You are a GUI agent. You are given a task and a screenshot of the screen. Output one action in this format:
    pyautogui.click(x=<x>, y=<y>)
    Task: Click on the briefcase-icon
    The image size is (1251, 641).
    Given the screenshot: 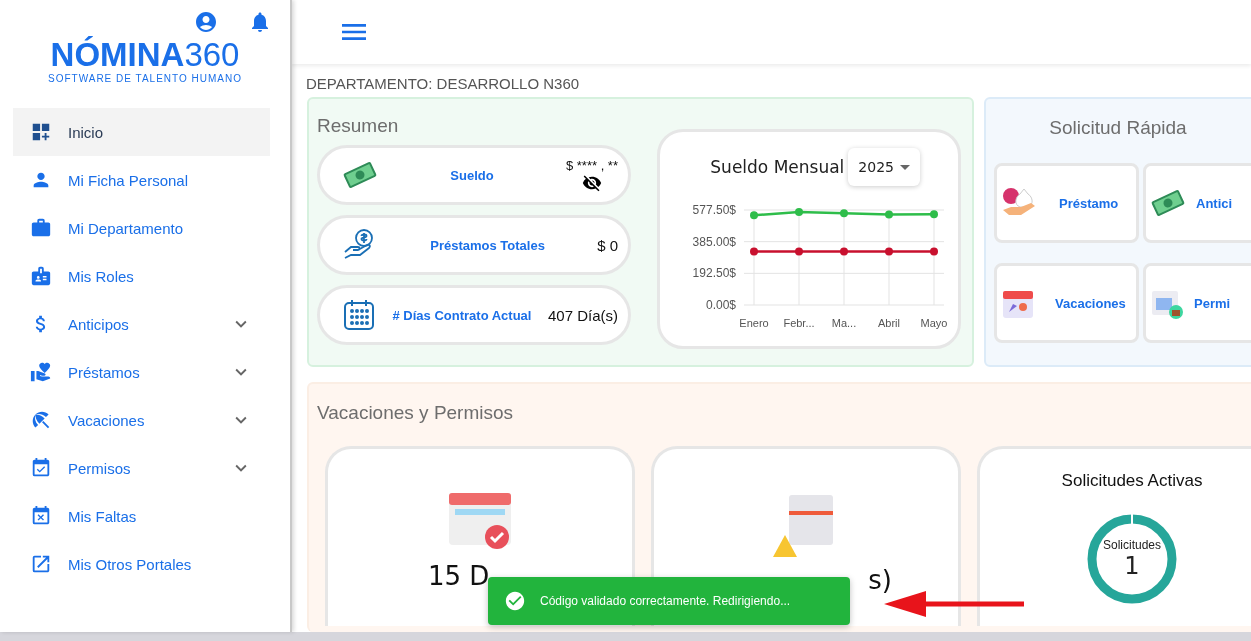 What is the action you would take?
    pyautogui.click(x=41, y=228)
    